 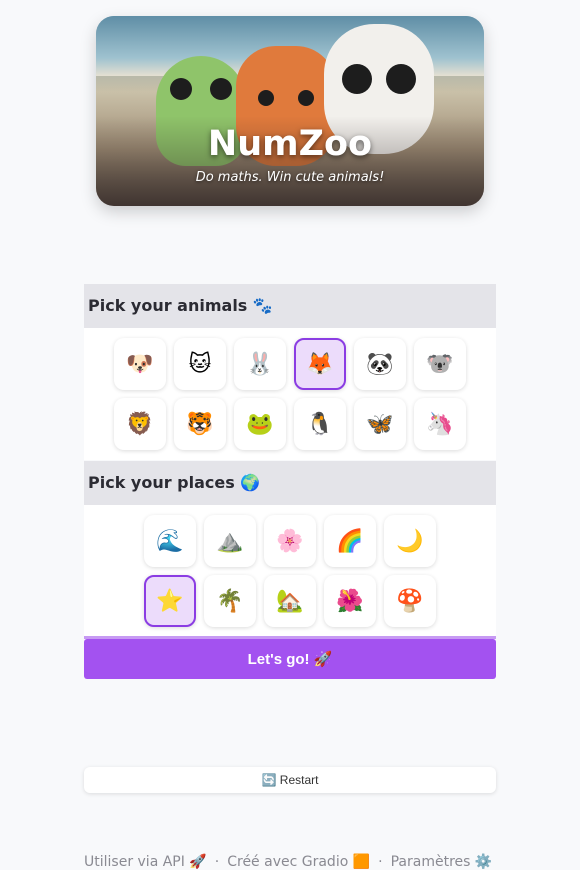 I want to click on animal-tile: 🐱, so click(x=200, y=364).